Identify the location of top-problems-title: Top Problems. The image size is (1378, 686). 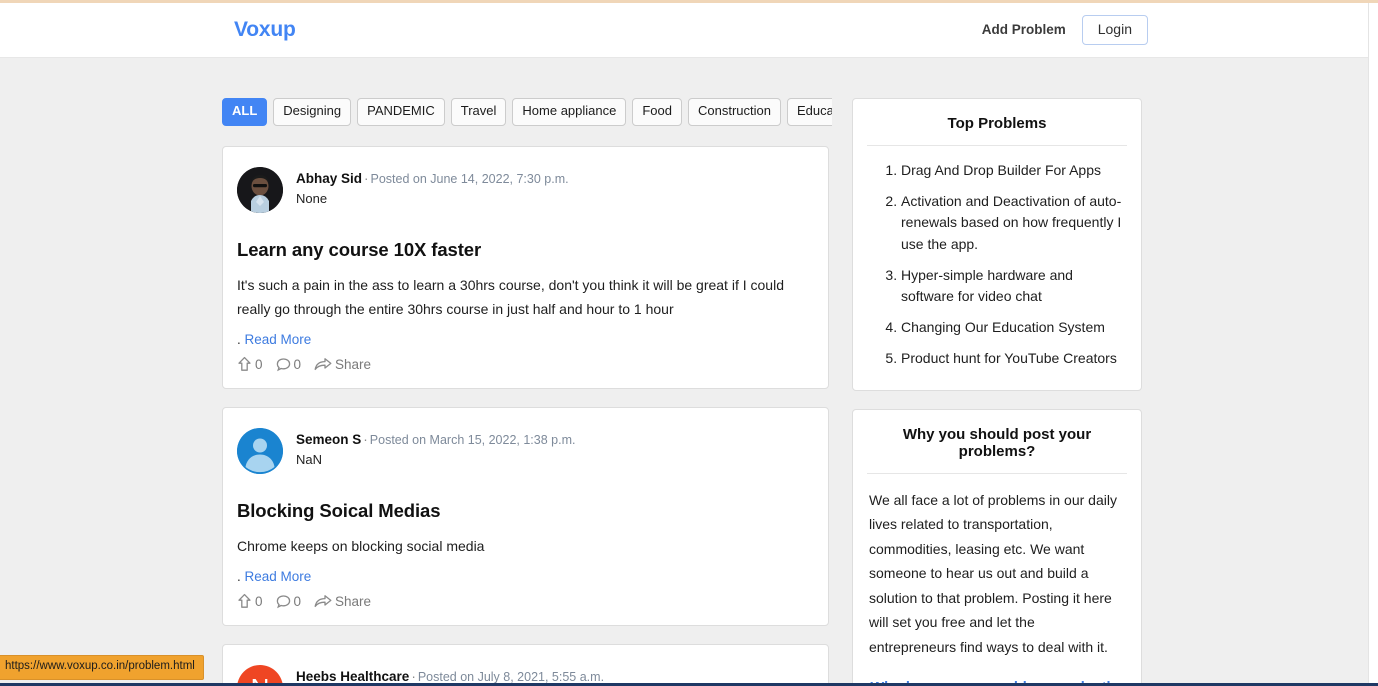
(997, 130).